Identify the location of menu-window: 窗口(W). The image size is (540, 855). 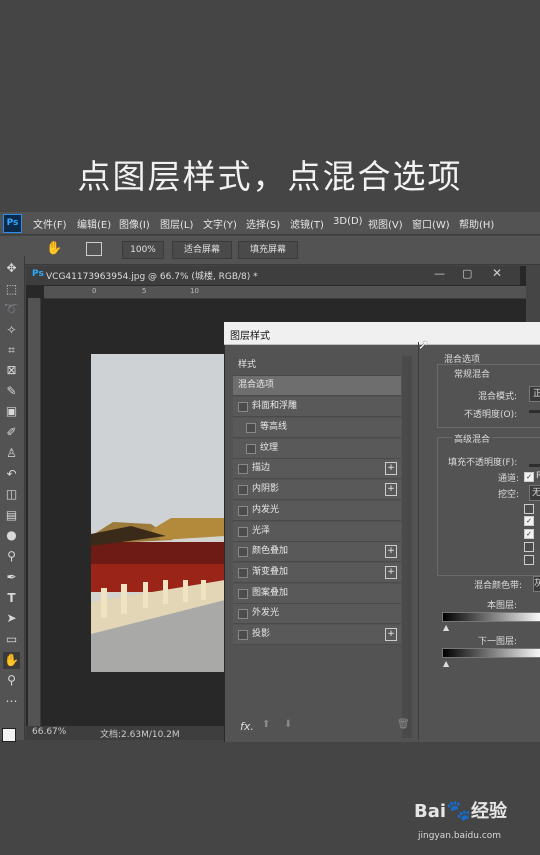
(431, 223).